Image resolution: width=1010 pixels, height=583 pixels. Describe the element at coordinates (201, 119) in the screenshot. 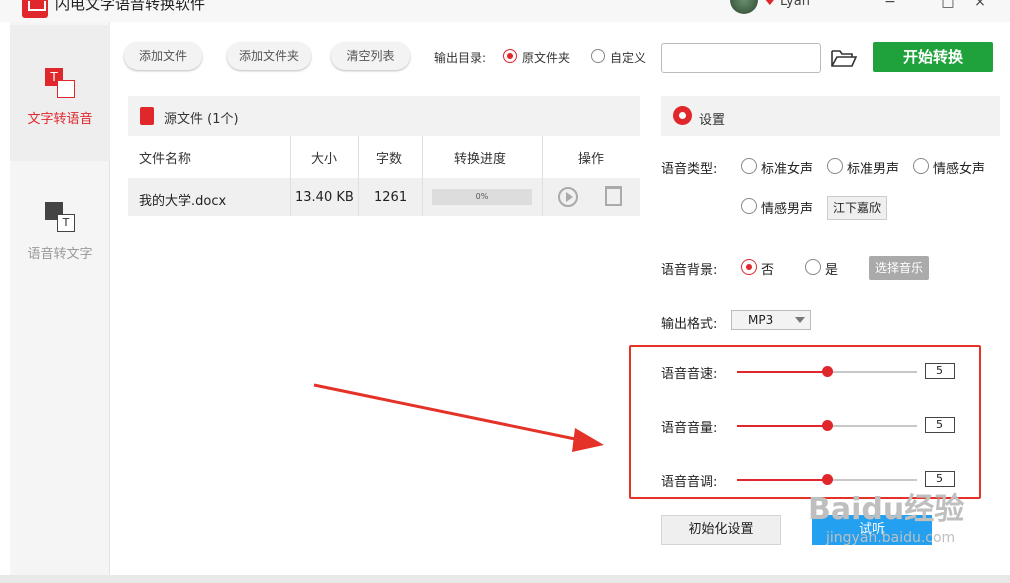

I see `file-panel-title: 源文件 (1个)` at that location.